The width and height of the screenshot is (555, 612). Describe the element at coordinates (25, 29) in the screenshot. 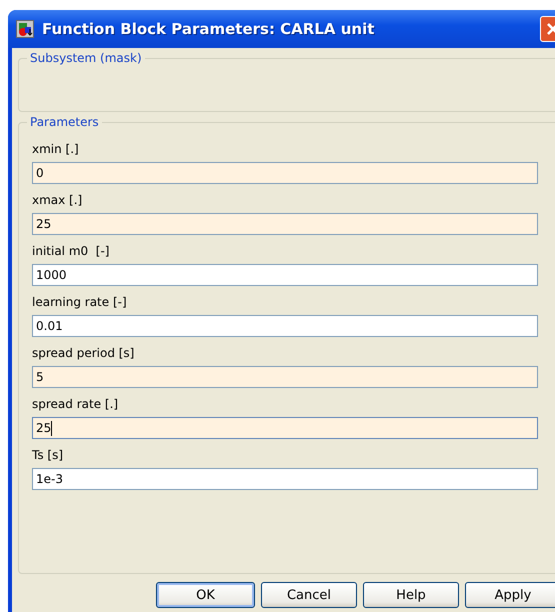

I see `block-diagram-icon` at that location.